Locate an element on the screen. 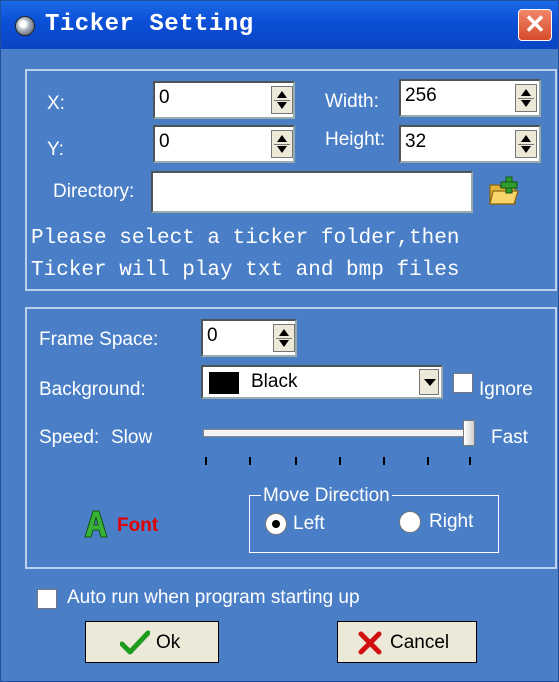  x-label: X: is located at coordinates (56, 103).